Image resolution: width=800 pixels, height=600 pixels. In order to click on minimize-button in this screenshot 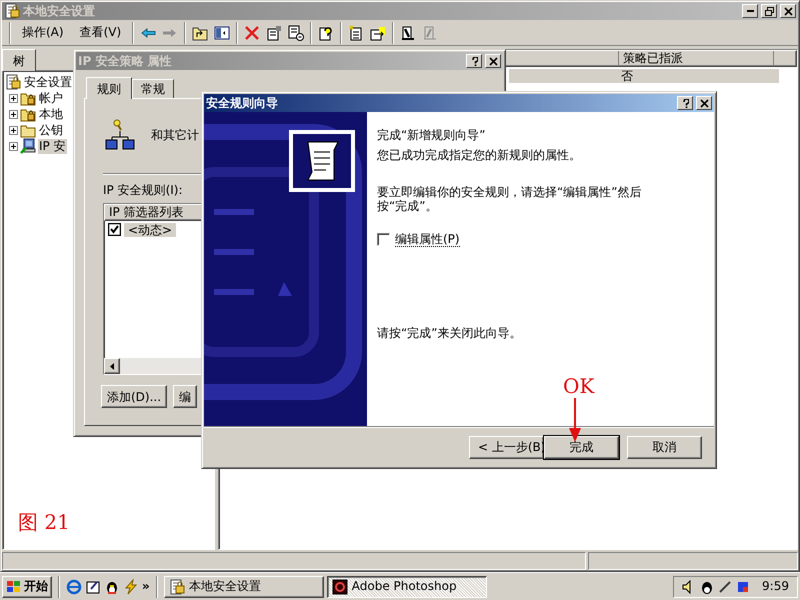, I will do `click(750, 11)`.